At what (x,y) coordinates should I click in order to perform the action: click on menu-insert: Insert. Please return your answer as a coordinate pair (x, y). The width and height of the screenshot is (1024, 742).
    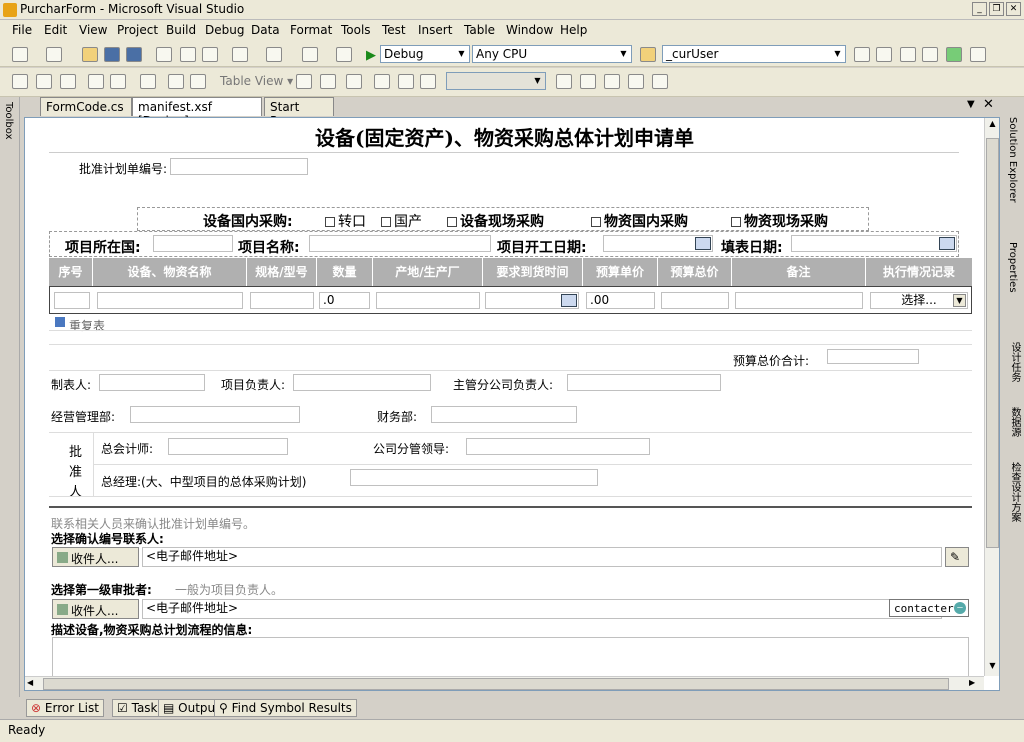
    Looking at the image, I should click on (435, 30).